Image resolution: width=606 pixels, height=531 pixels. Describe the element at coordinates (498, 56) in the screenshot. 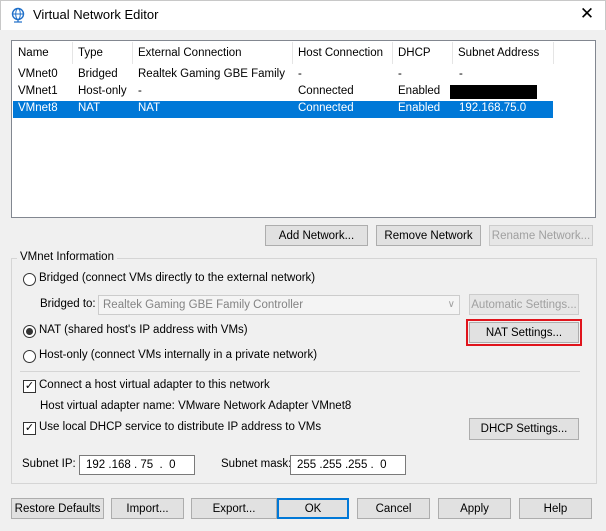

I see `column-header-subnet: Subnet Address` at that location.